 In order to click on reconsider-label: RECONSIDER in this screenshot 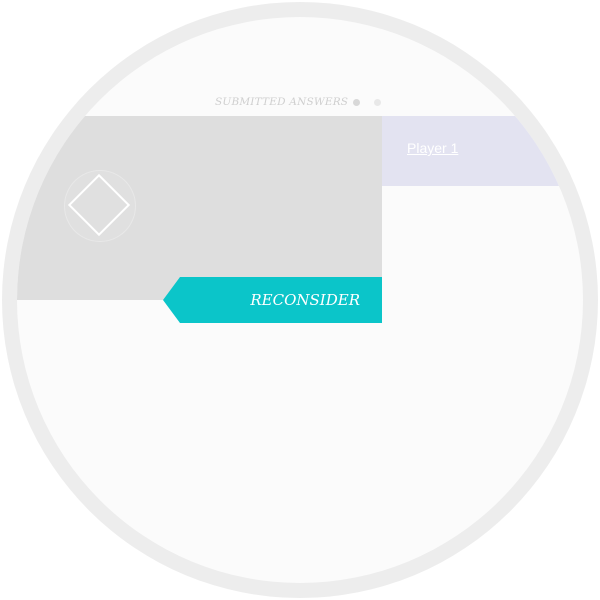, I will do `click(305, 300)`.